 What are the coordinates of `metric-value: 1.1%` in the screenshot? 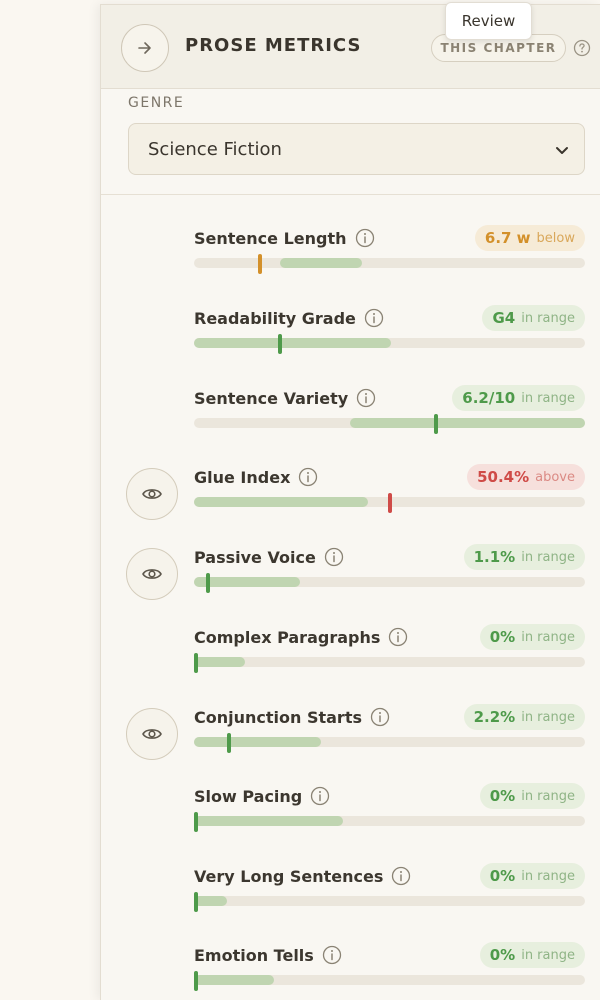 It's located at (494, 557).